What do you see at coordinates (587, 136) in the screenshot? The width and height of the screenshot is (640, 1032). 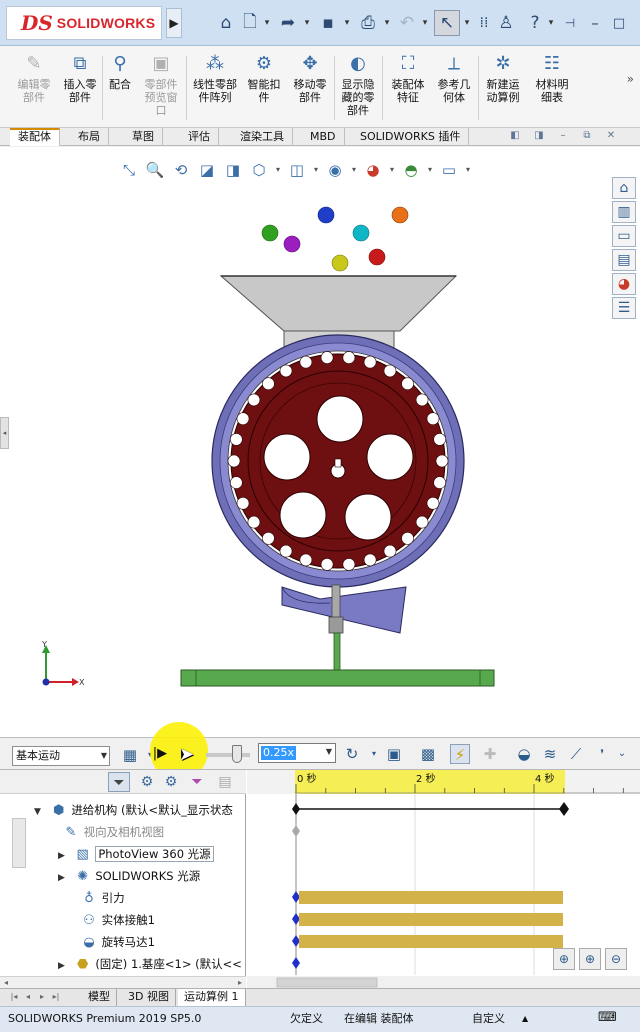 I see `doc-restore-icon: ⧉` at bounding box center [587, 136].